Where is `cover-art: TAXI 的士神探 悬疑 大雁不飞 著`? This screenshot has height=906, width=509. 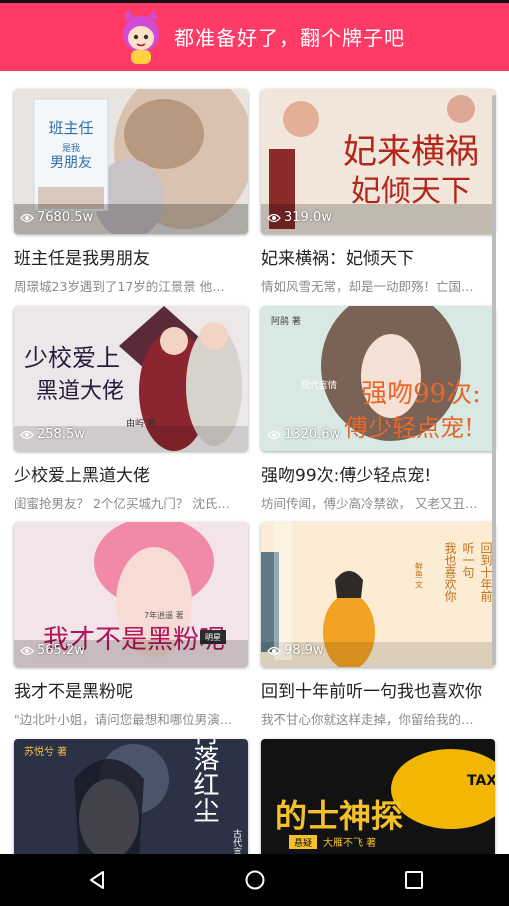 cover-art: TAXI 的士神探 悬疑 大雁不飞 著 is located at coordinates (378, 796).